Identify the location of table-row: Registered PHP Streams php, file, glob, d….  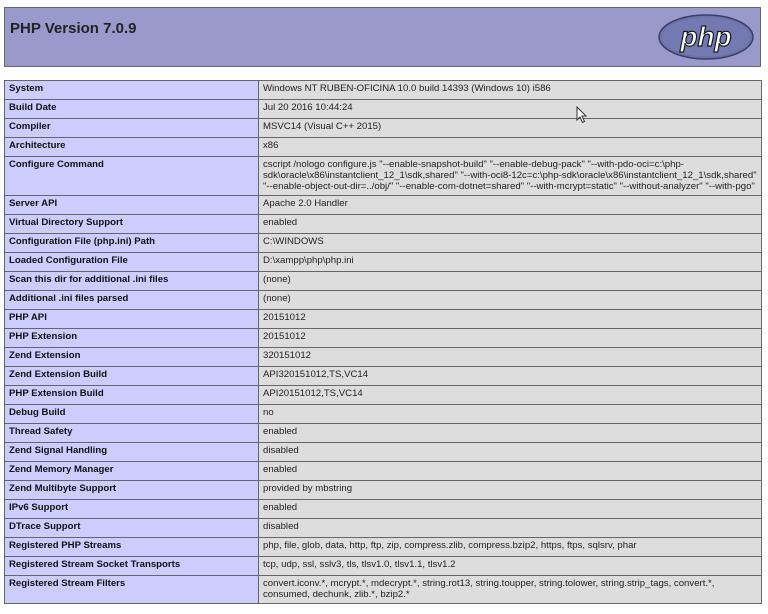
(383, 547).